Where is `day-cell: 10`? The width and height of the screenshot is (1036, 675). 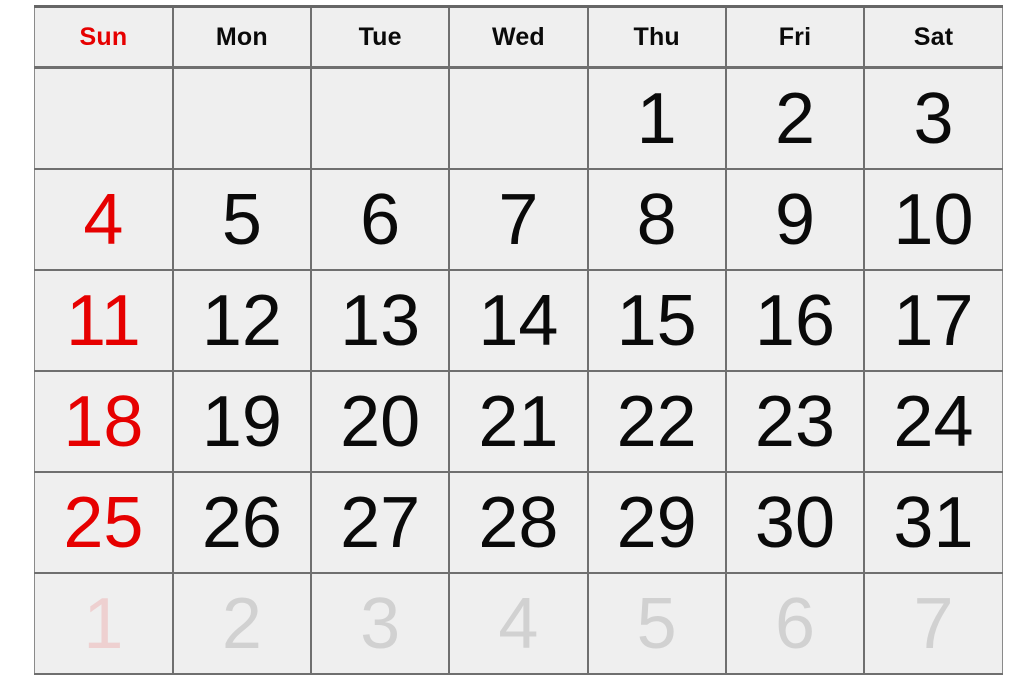
day-cell: 10 is located at coordinates (933, 220).